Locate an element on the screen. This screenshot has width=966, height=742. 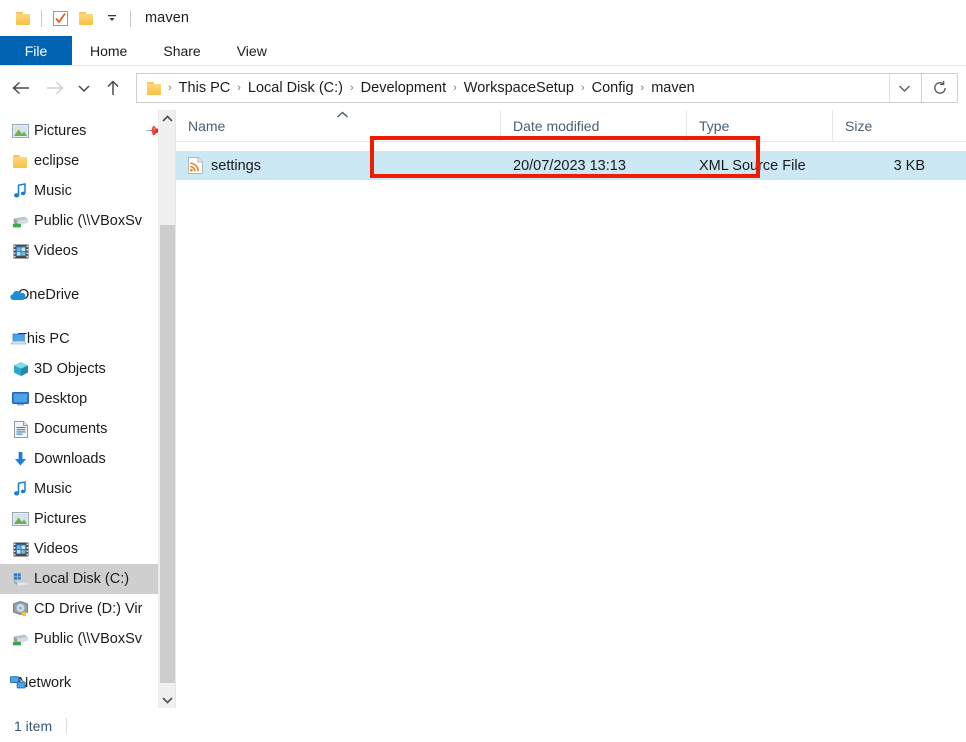
file-date-cell: 20/07/2023 13:13 is located at coordinates (569, 165).